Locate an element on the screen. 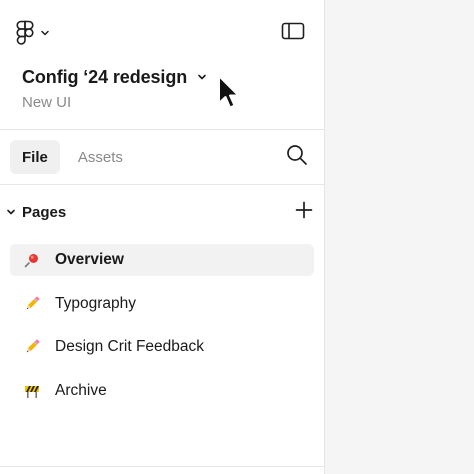 This screenshot has height=474, width=474. pages-section-header: Pages is located at coordinates (161, 212).